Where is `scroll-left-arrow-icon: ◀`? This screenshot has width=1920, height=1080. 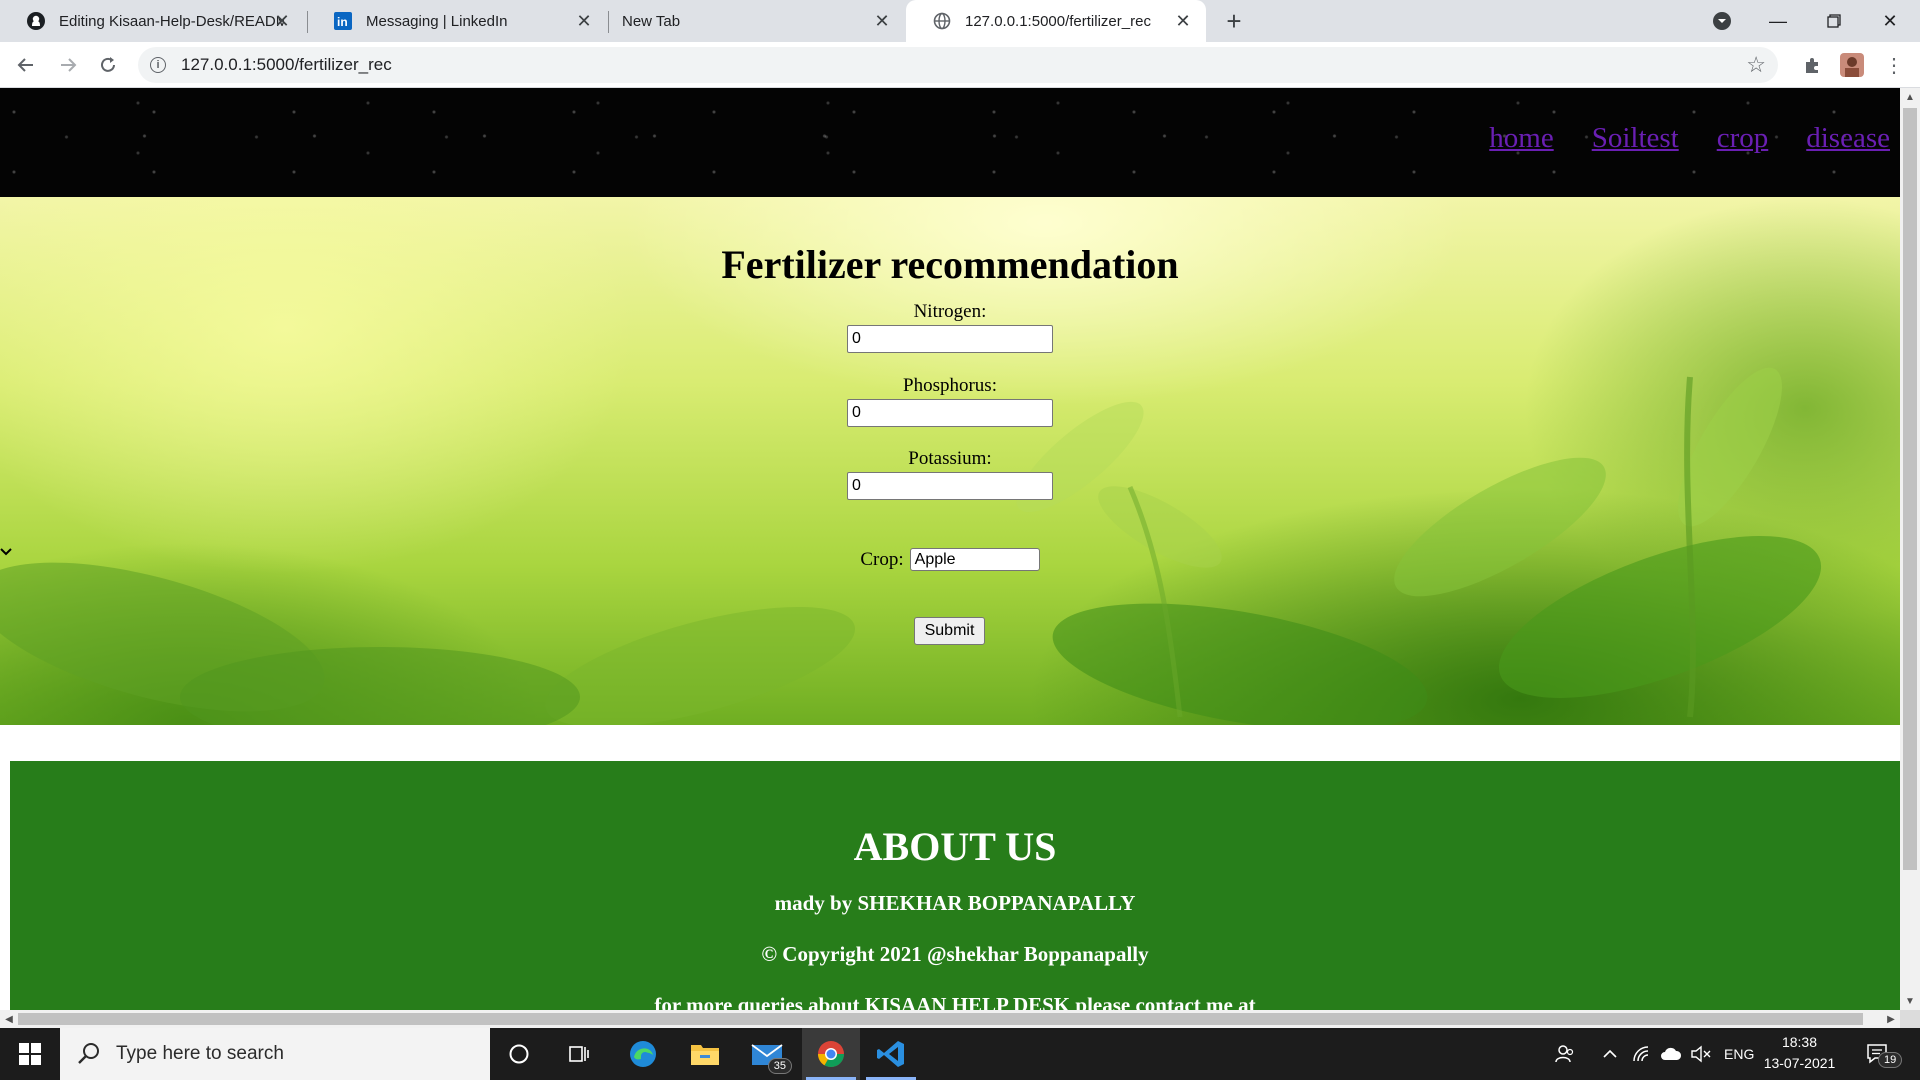
scroll-left-arrow-icon: ◀ is located at coordinates (9, 1019).